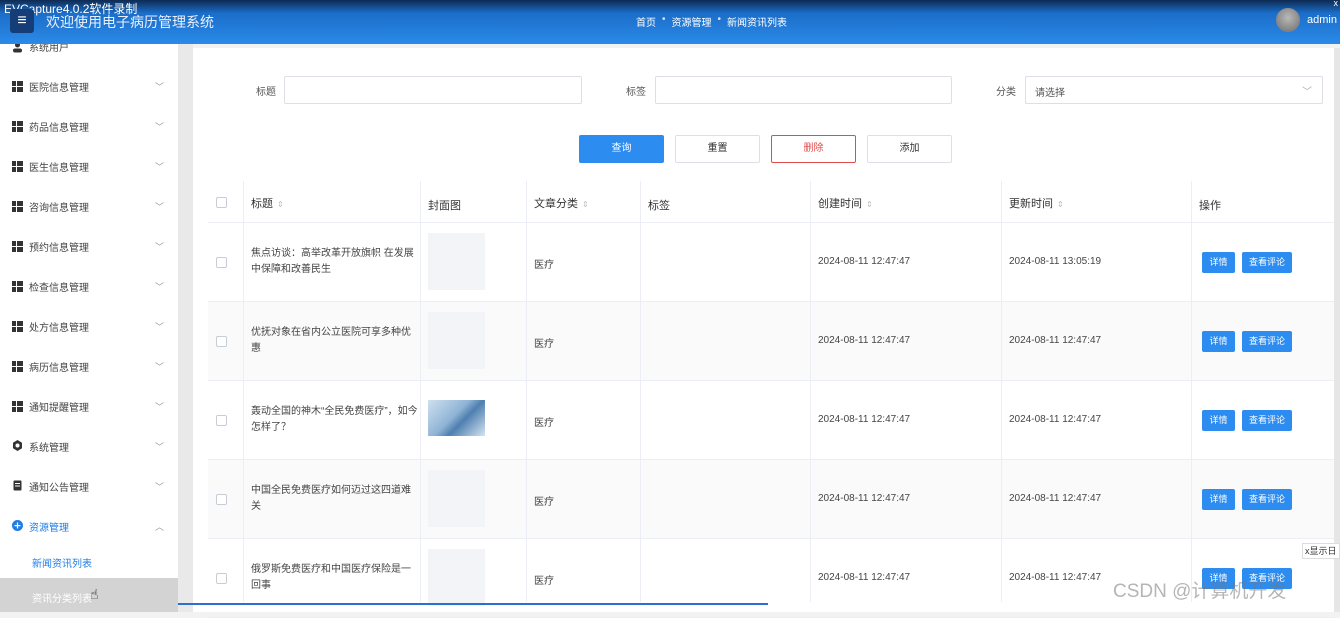  Describe the element at coordinates (561, 203) in the screenshot. I see `header-category: 文章分类 ⇕` at that location.